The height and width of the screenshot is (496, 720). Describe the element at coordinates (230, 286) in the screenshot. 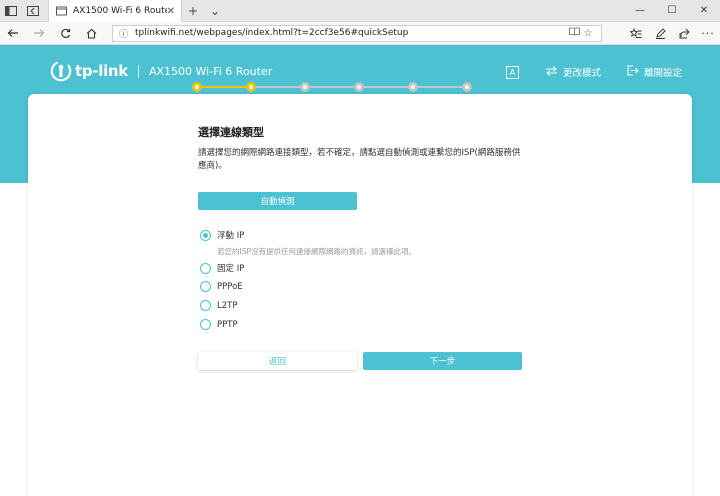

I see `option-pppoe-label: PPPoE` at that location.